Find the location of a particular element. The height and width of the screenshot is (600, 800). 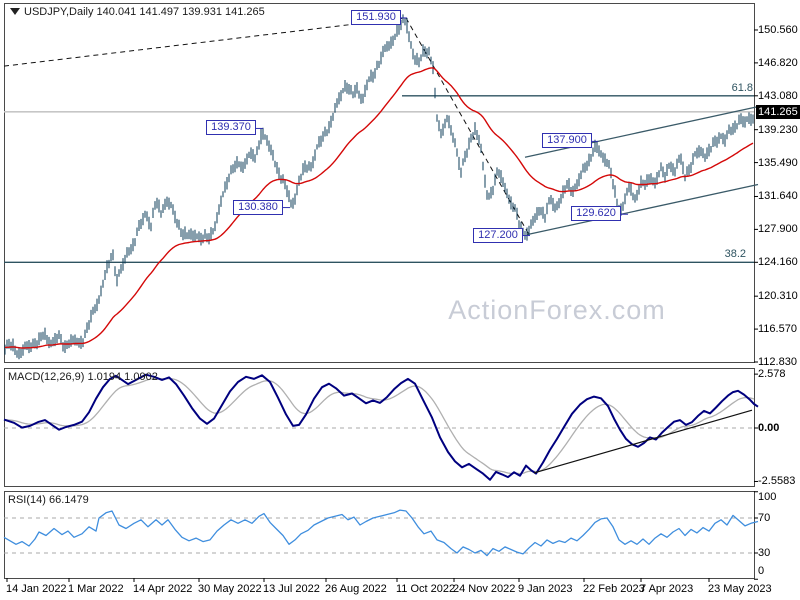

date-axis-label: 14 Jan 2022 is located at coordinates (36, 589).